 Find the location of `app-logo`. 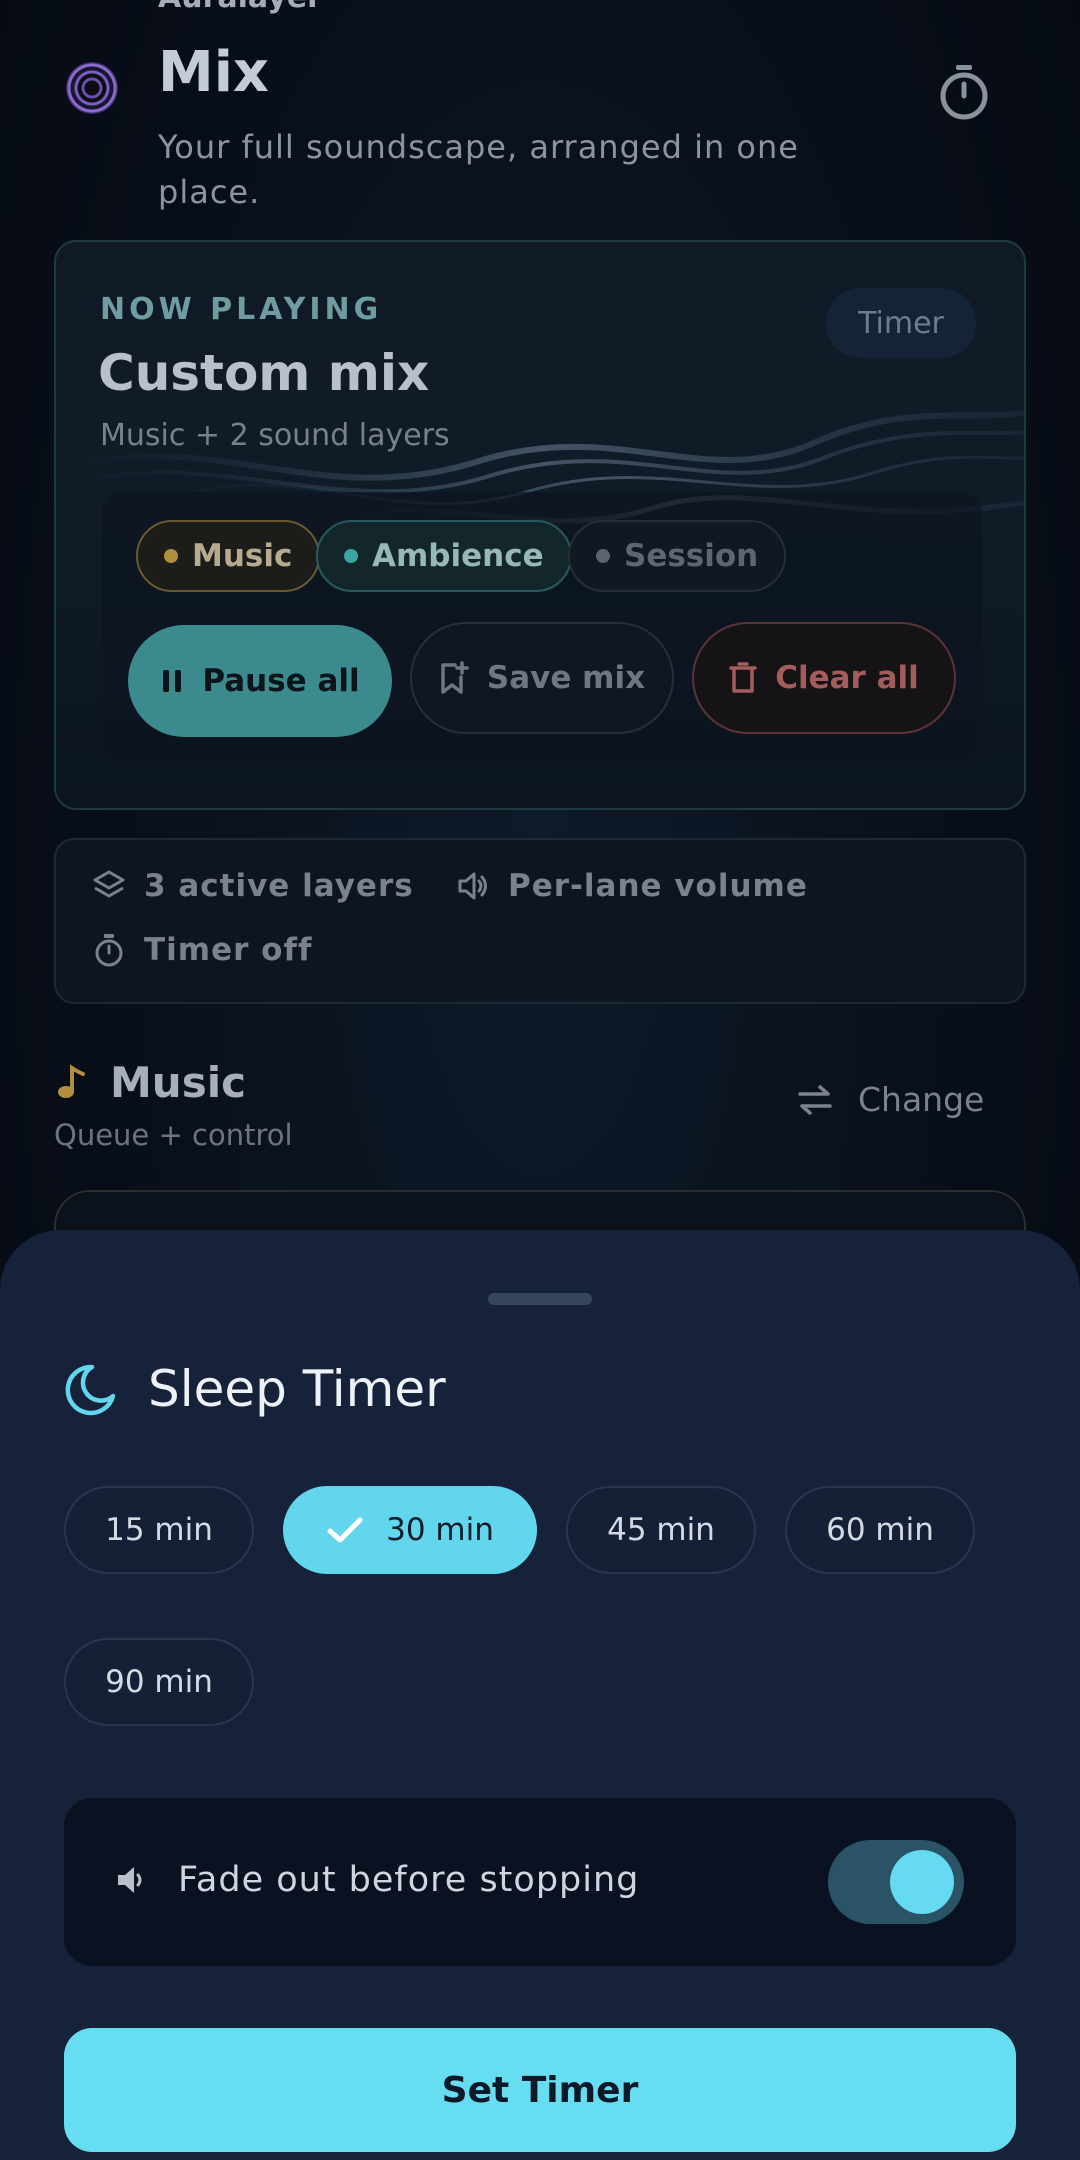

app-logo is located at coordinates (92, 88).